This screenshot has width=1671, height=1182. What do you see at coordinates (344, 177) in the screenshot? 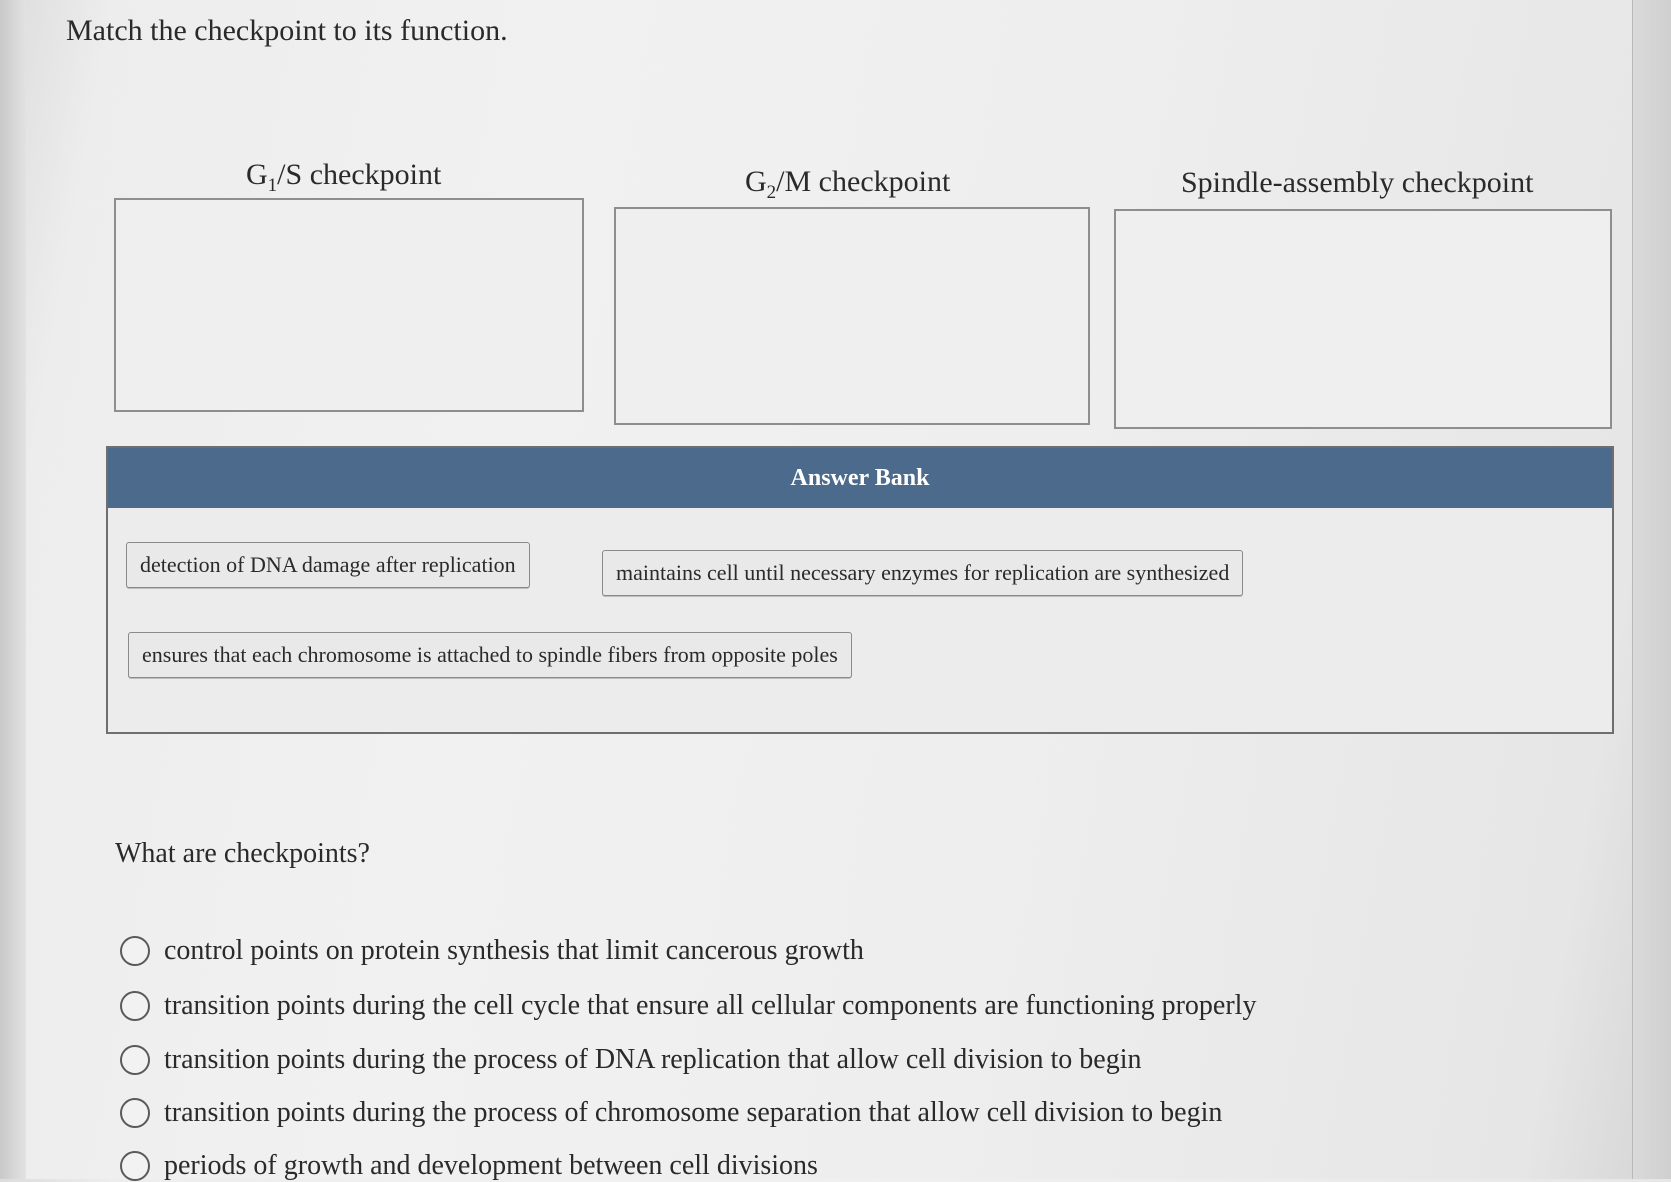
I see `target-label-g1s: G1/S checkpoint` at bounding box center [344, 177].